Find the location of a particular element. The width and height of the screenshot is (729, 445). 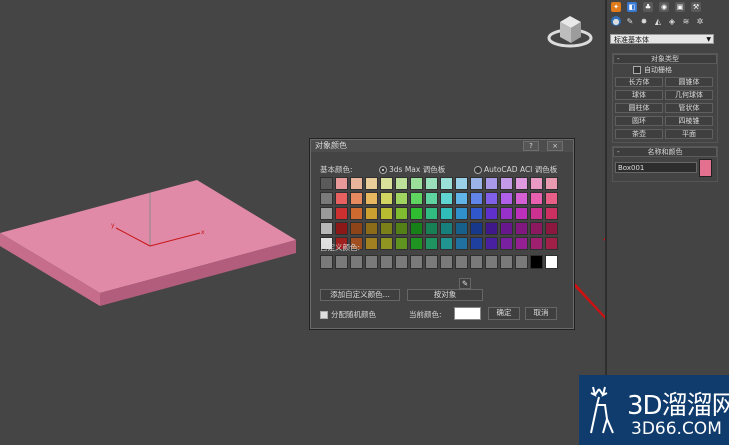

name-color-rollout-header: - 名称和颜色 is located at coordinates (665, 152).